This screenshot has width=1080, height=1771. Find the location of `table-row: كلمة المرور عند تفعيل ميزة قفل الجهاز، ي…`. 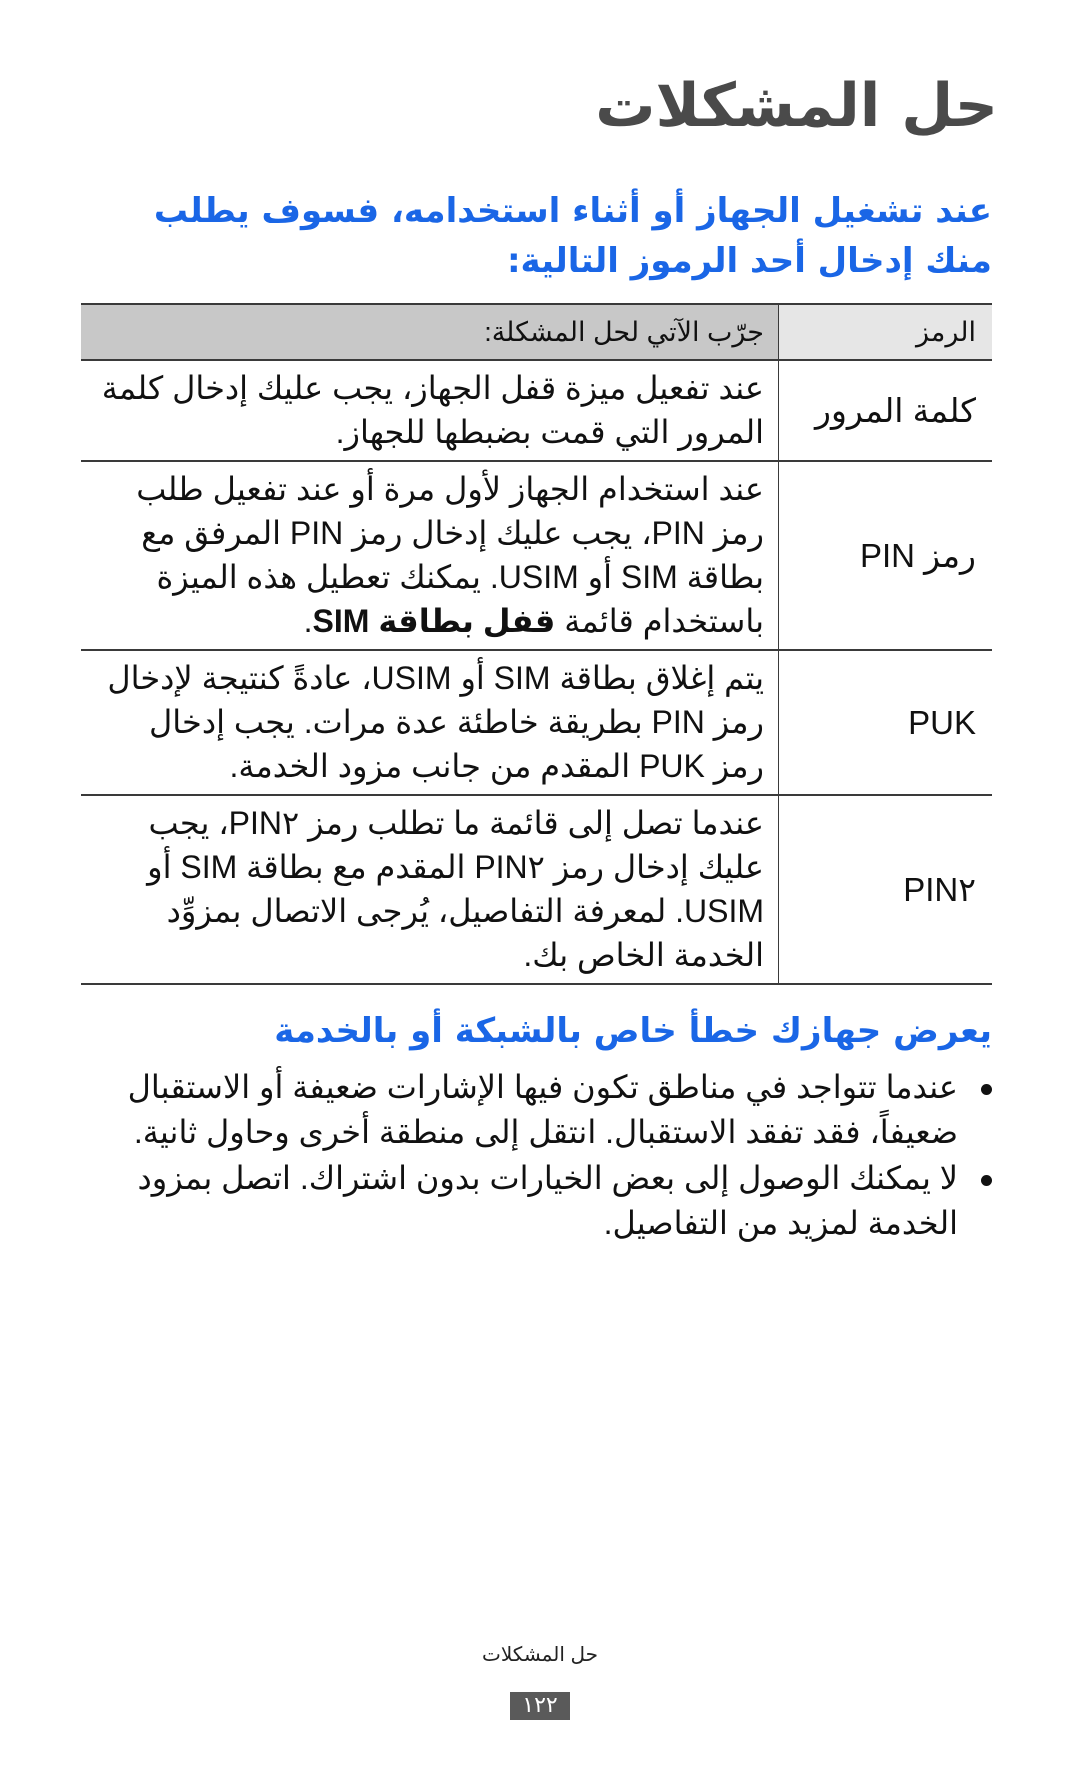

table-row: كلمة المرور عند تفعيل ميزة قفل الجهاز، ي… is located at coordinates (536, 410).